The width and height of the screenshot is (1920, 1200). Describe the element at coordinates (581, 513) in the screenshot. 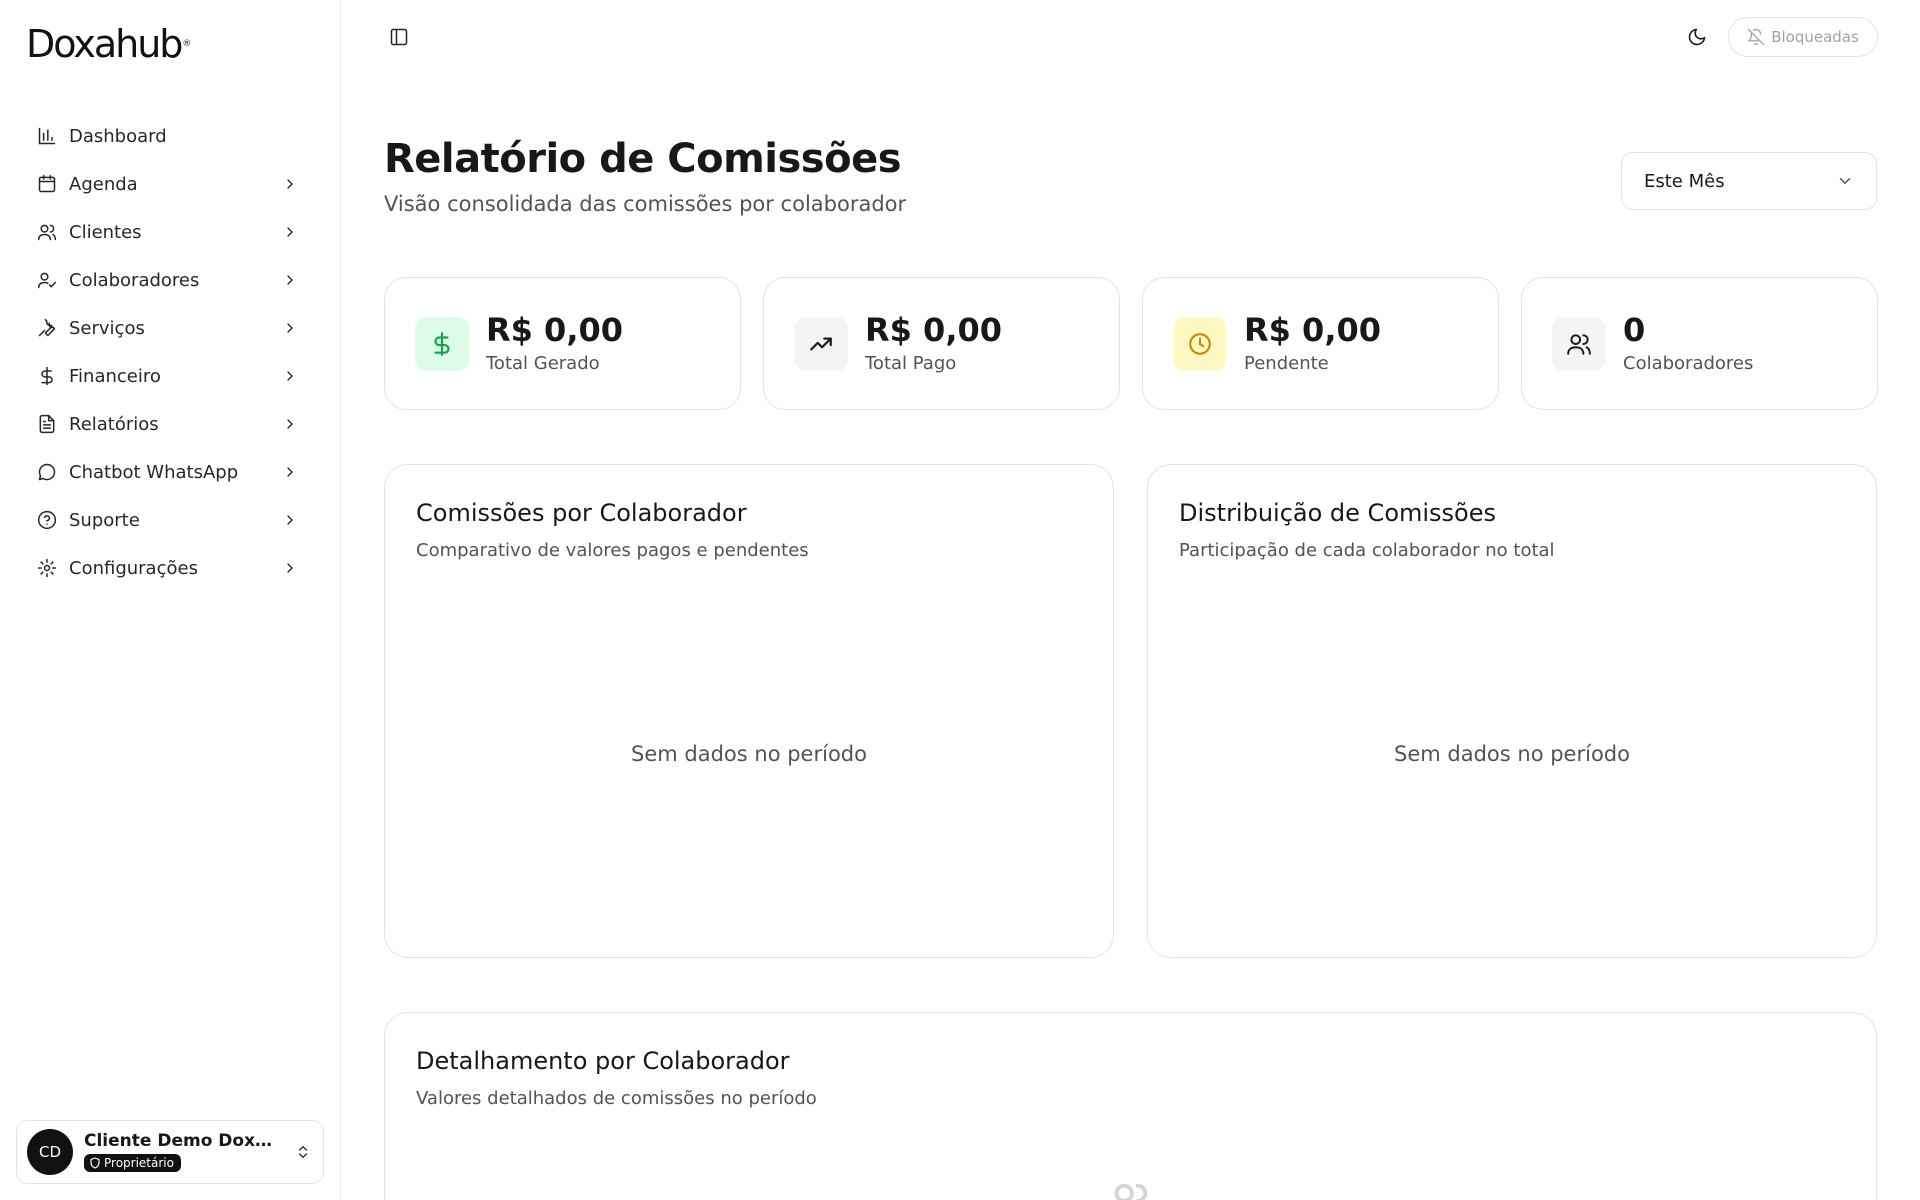

I see `panel-title: Comissões por Colaborador` at that location.